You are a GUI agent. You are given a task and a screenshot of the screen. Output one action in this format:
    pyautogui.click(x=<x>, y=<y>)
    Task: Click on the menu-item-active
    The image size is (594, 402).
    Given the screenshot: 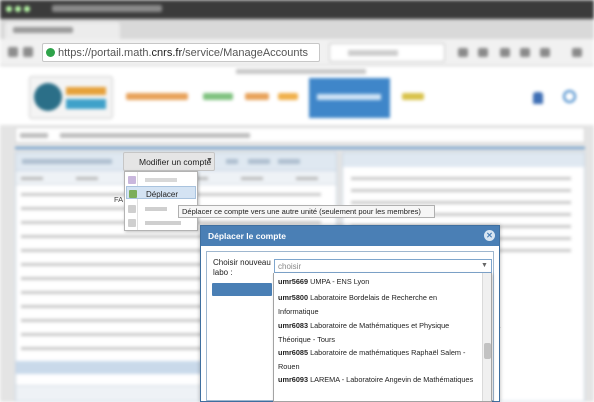 What is the action you would take?
    pyautogui.click(x=349, y=98)
    